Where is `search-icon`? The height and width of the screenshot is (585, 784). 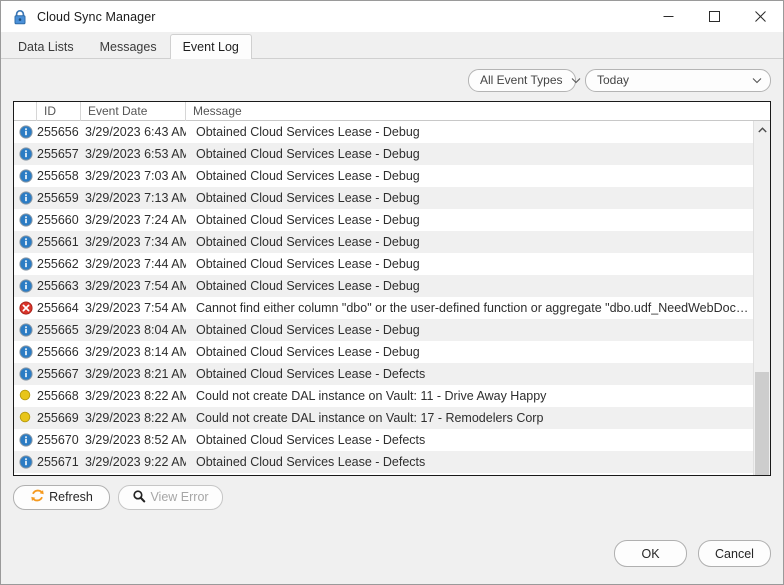 search-icon is located at coordinates (139, 497).